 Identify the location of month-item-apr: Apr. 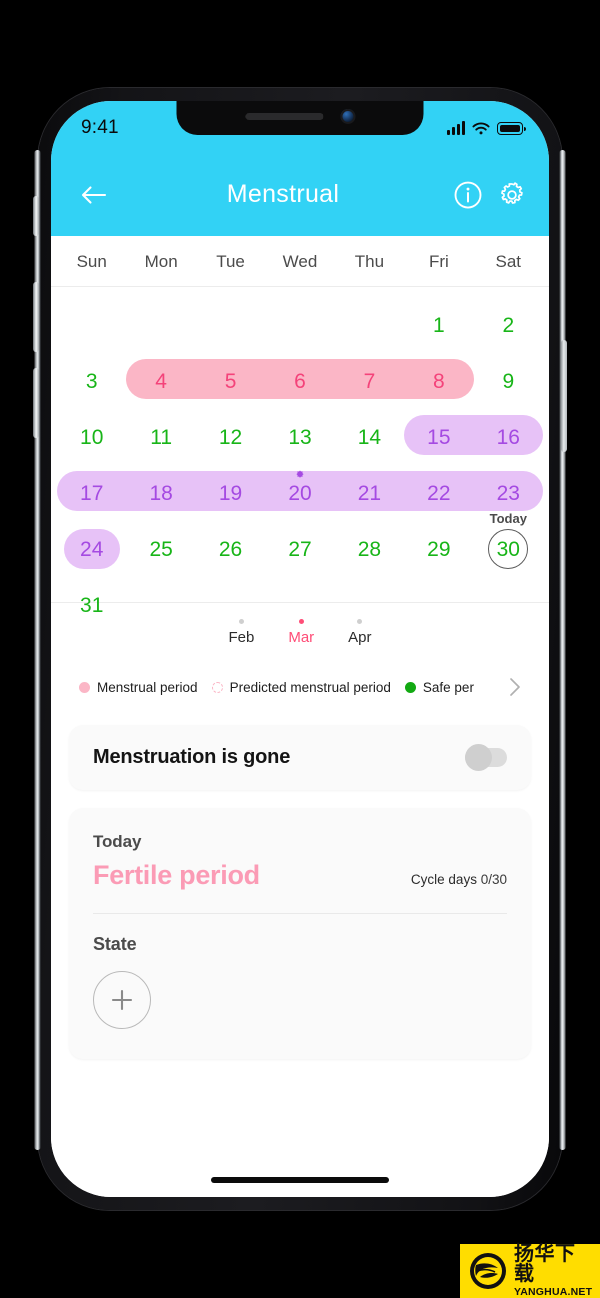
(360, 632).